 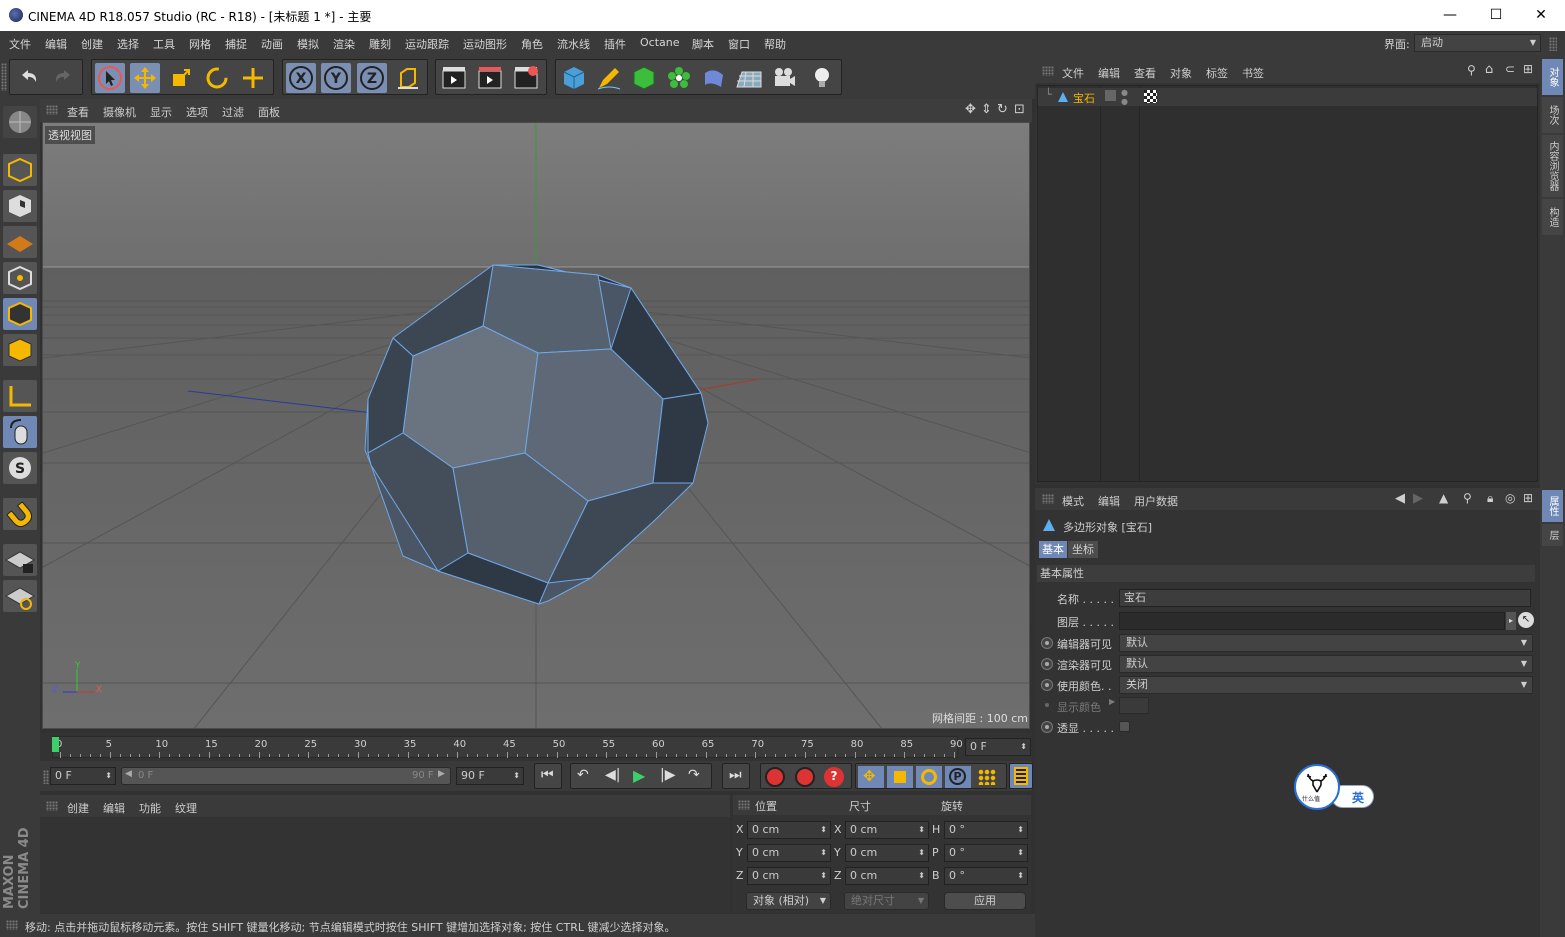 What do you see at coordinates (739, 44) in the screenshot?
I see `menu-window: 窗口` at bounding box center [739, 44].